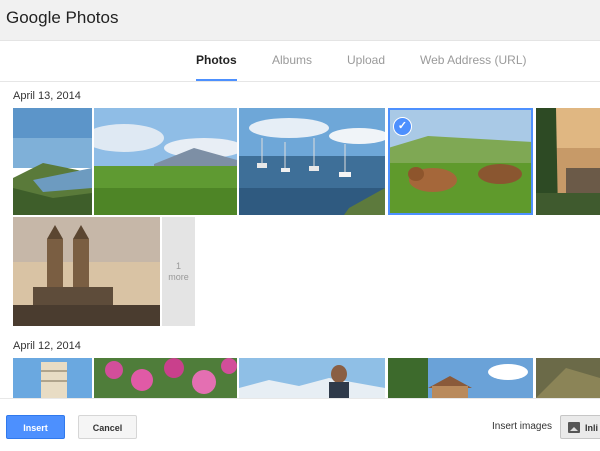 This screenshot has height=451, width=600. What do you see at coordinates (522, 426) in the screenshot?
I see `insert-images-label: Insert images` at bounding box center [522, 426].